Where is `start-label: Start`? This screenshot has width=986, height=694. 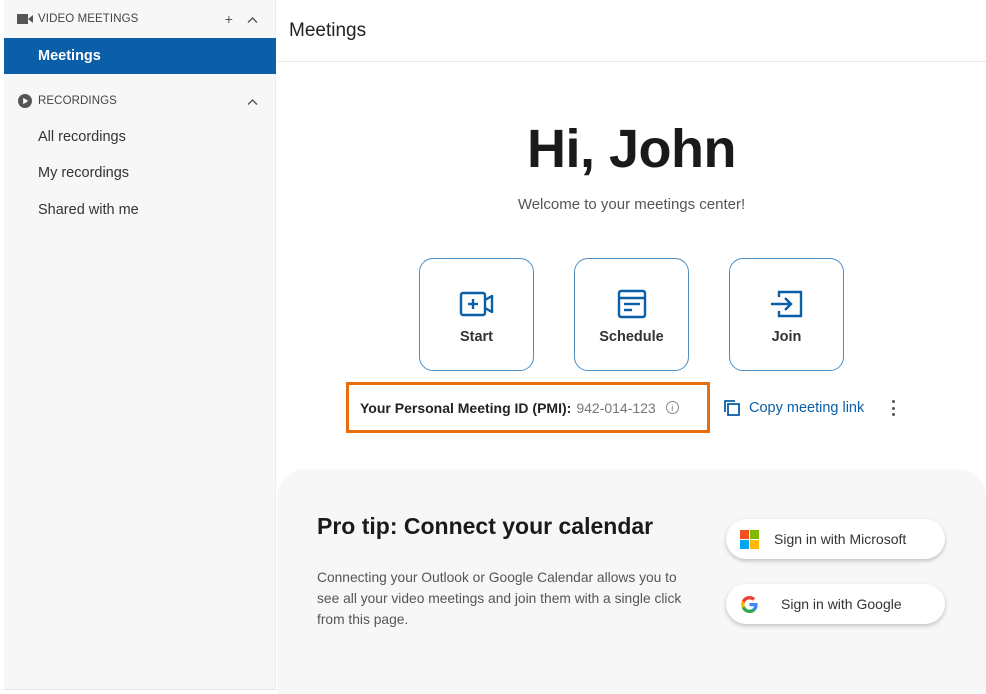
start-label: Start is located at coordinates (476, 336).